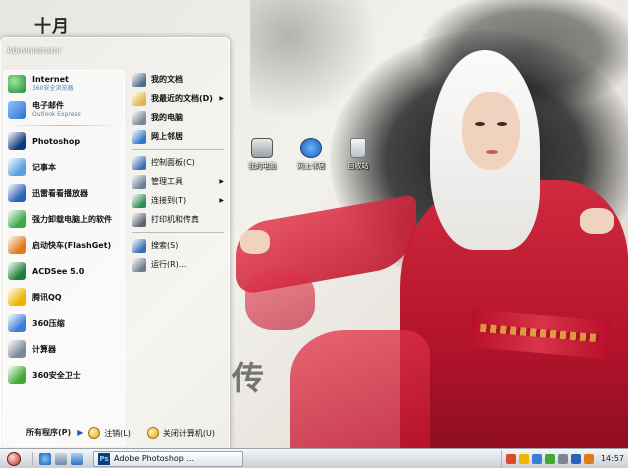 The image size is (628, 468). Describe the element at coordinates (169, 200) in the screenshot. I see `places-item-label: 连接到(T)` at that location.